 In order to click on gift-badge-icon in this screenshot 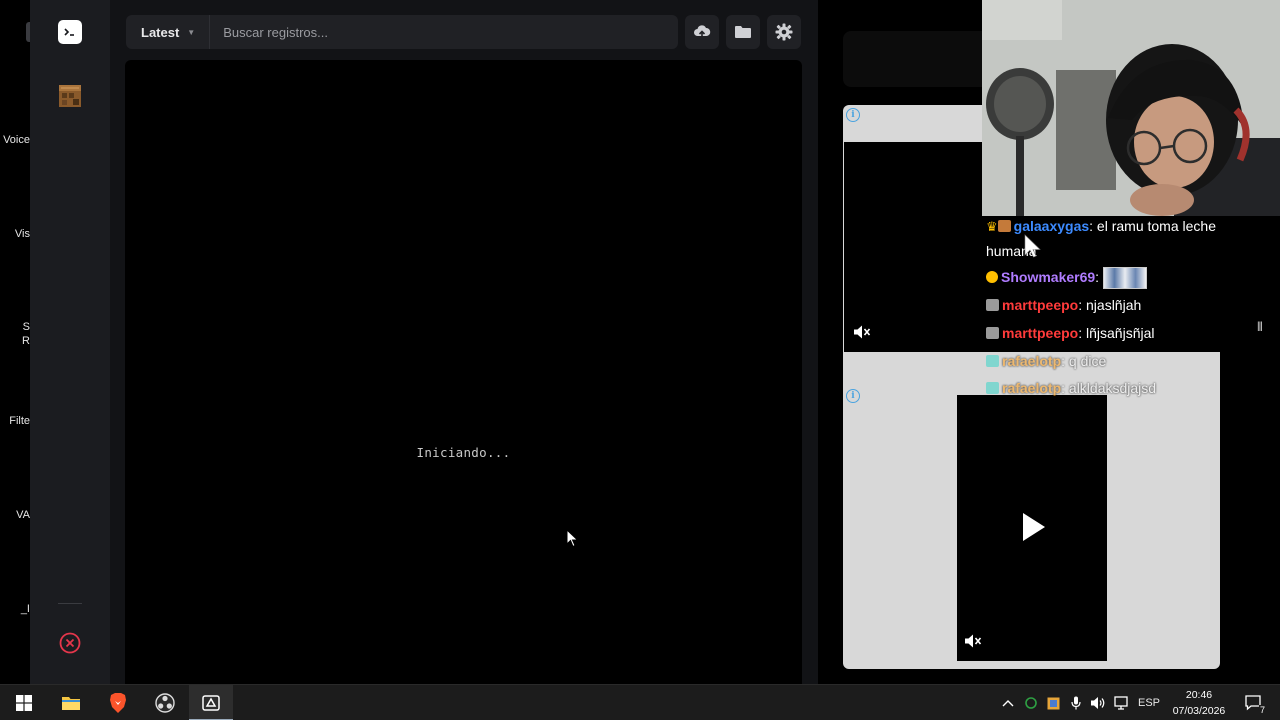, I will do `click(992, 277)`.